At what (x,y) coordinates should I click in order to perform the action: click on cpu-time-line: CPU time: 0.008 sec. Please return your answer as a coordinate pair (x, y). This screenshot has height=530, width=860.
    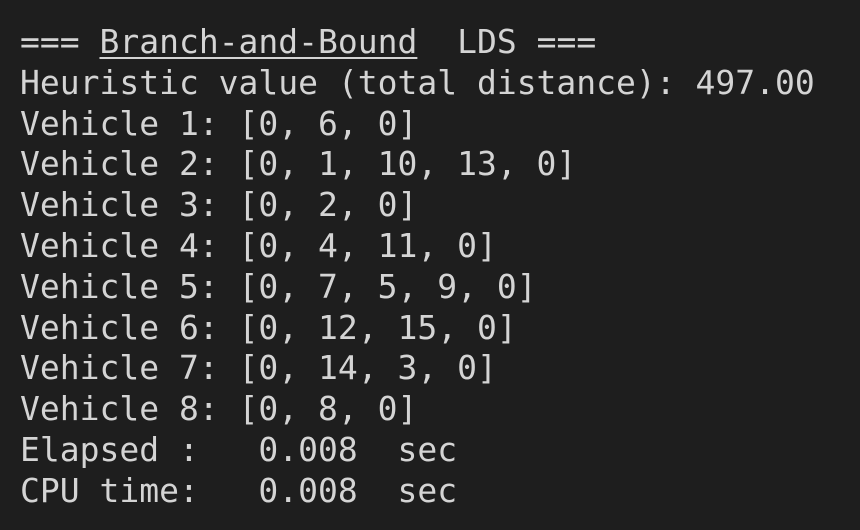
    Looking at the image, I should click on (239, 490).